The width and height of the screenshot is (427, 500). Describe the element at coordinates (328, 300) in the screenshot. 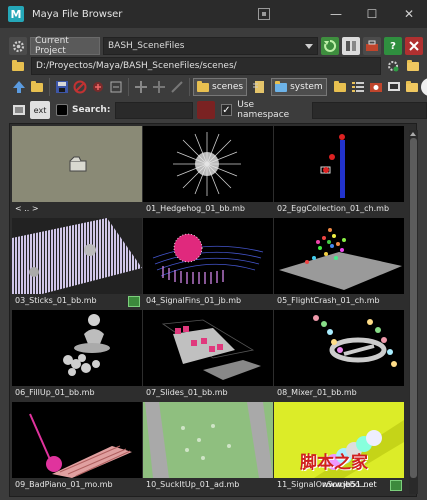

I see `file-name: 05_FlightCrash_01_ch.mb` at that location.